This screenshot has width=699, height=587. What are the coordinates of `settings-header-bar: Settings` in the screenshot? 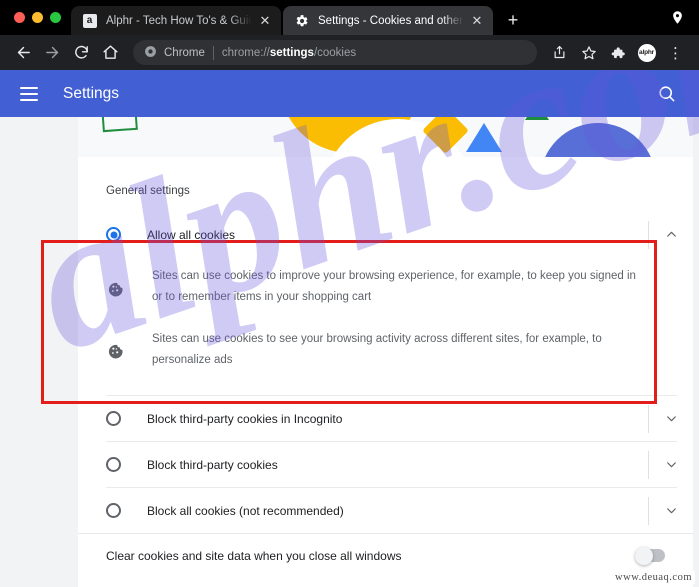 It's located at (349, 93).